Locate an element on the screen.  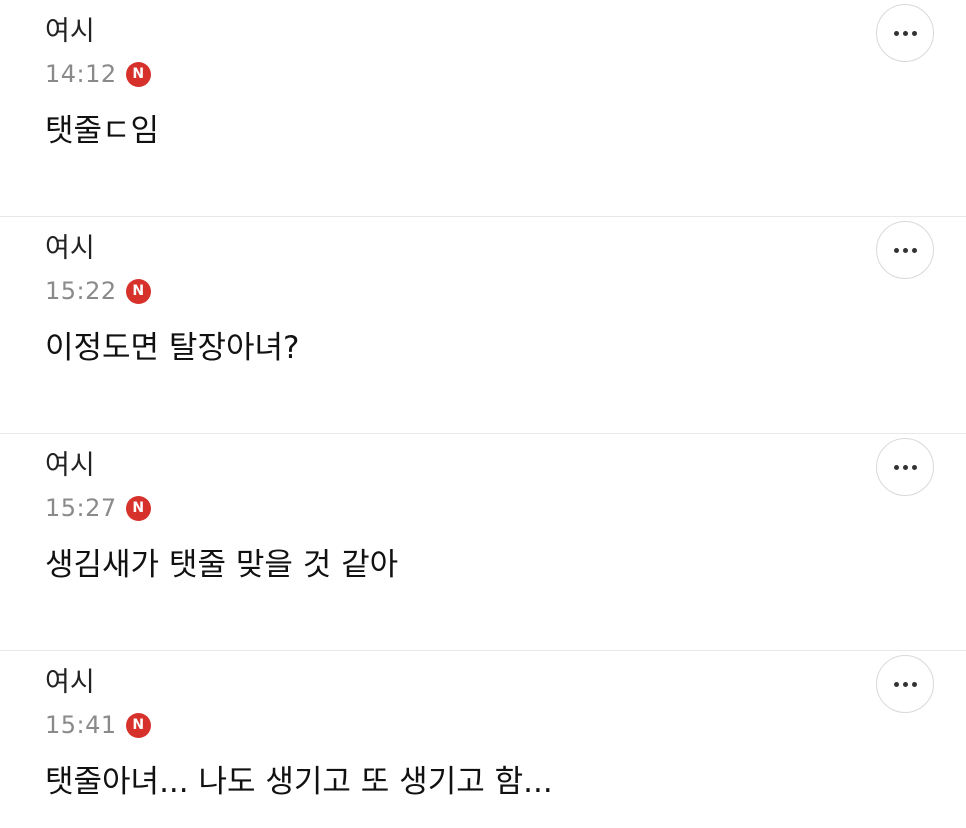
comment-meta: 15:27 N is located at coordinates (98, 508).